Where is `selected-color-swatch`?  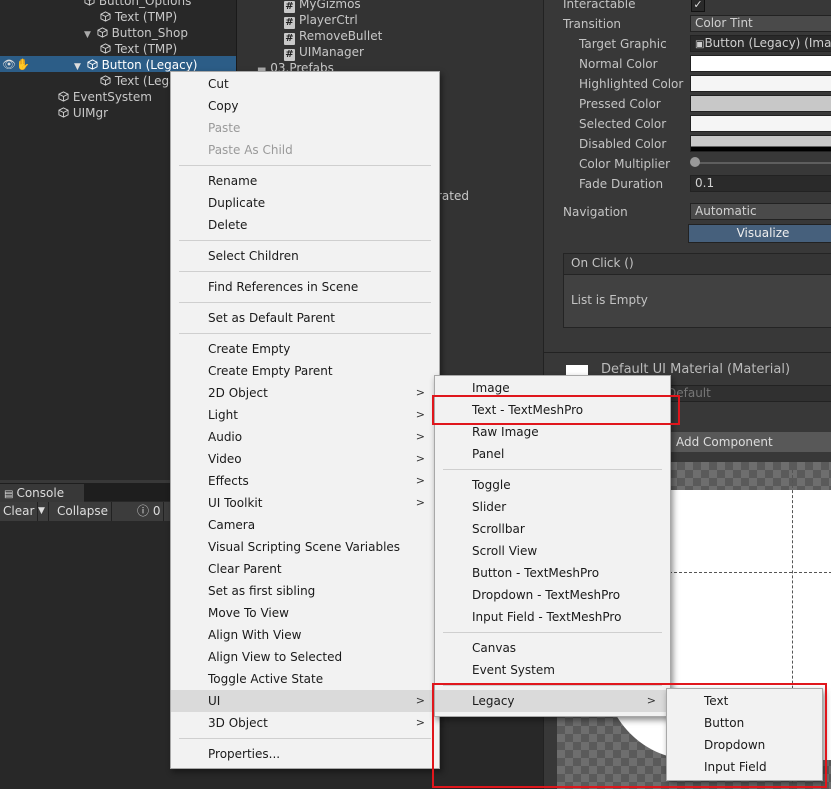
selected-color-swatch is located at coordinates (760, 123).